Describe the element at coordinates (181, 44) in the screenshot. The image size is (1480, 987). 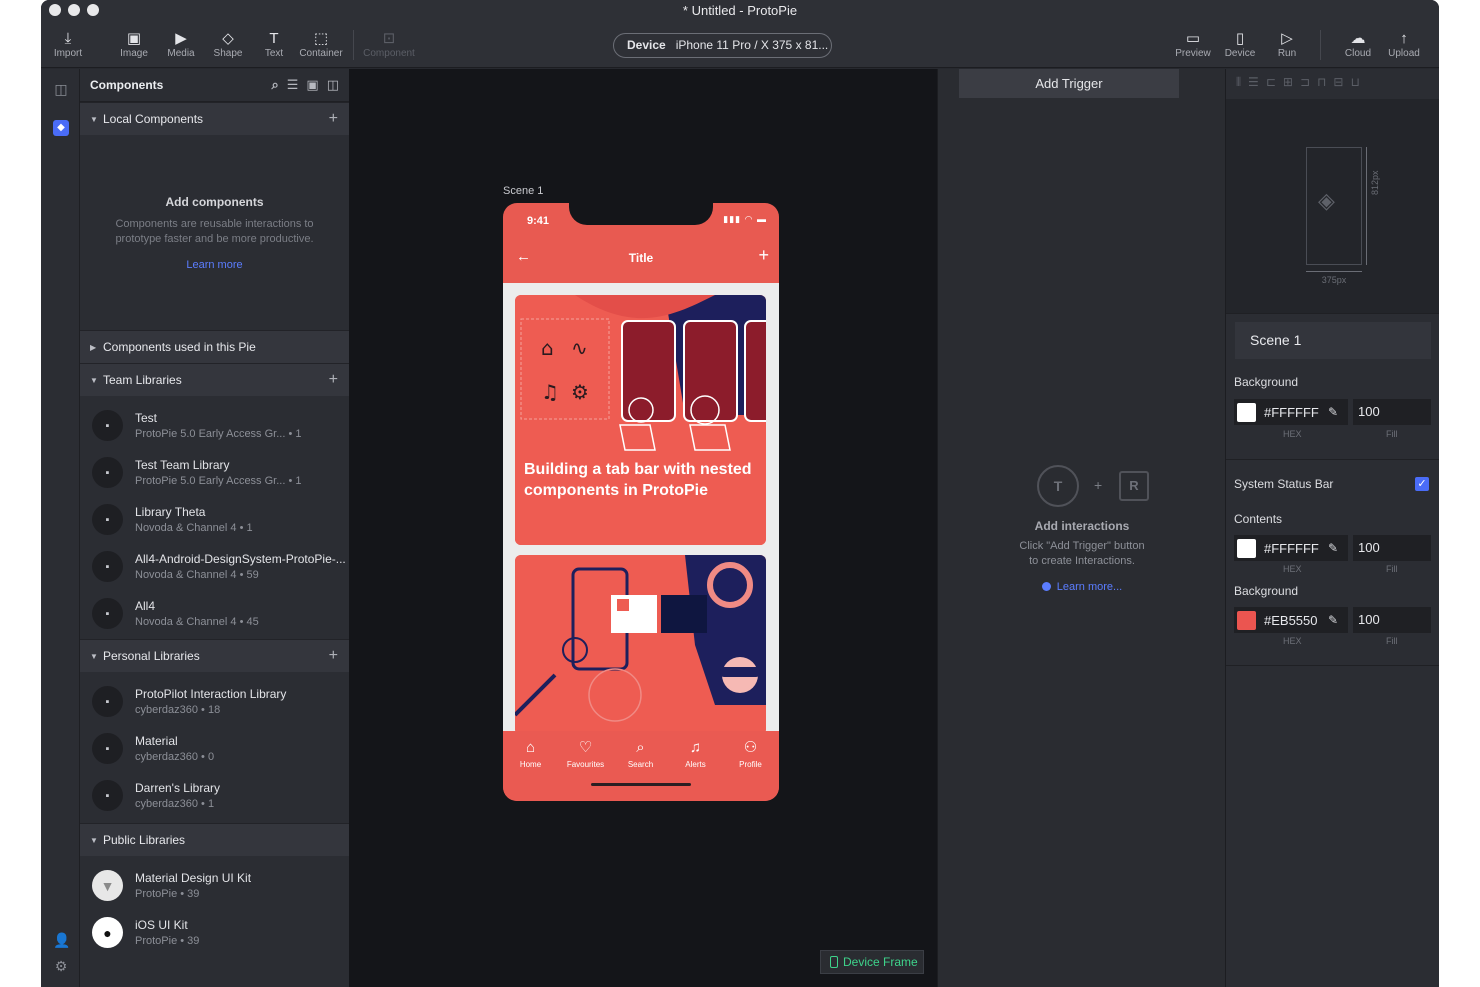
I see `media-button: ▶ Media` at that location.